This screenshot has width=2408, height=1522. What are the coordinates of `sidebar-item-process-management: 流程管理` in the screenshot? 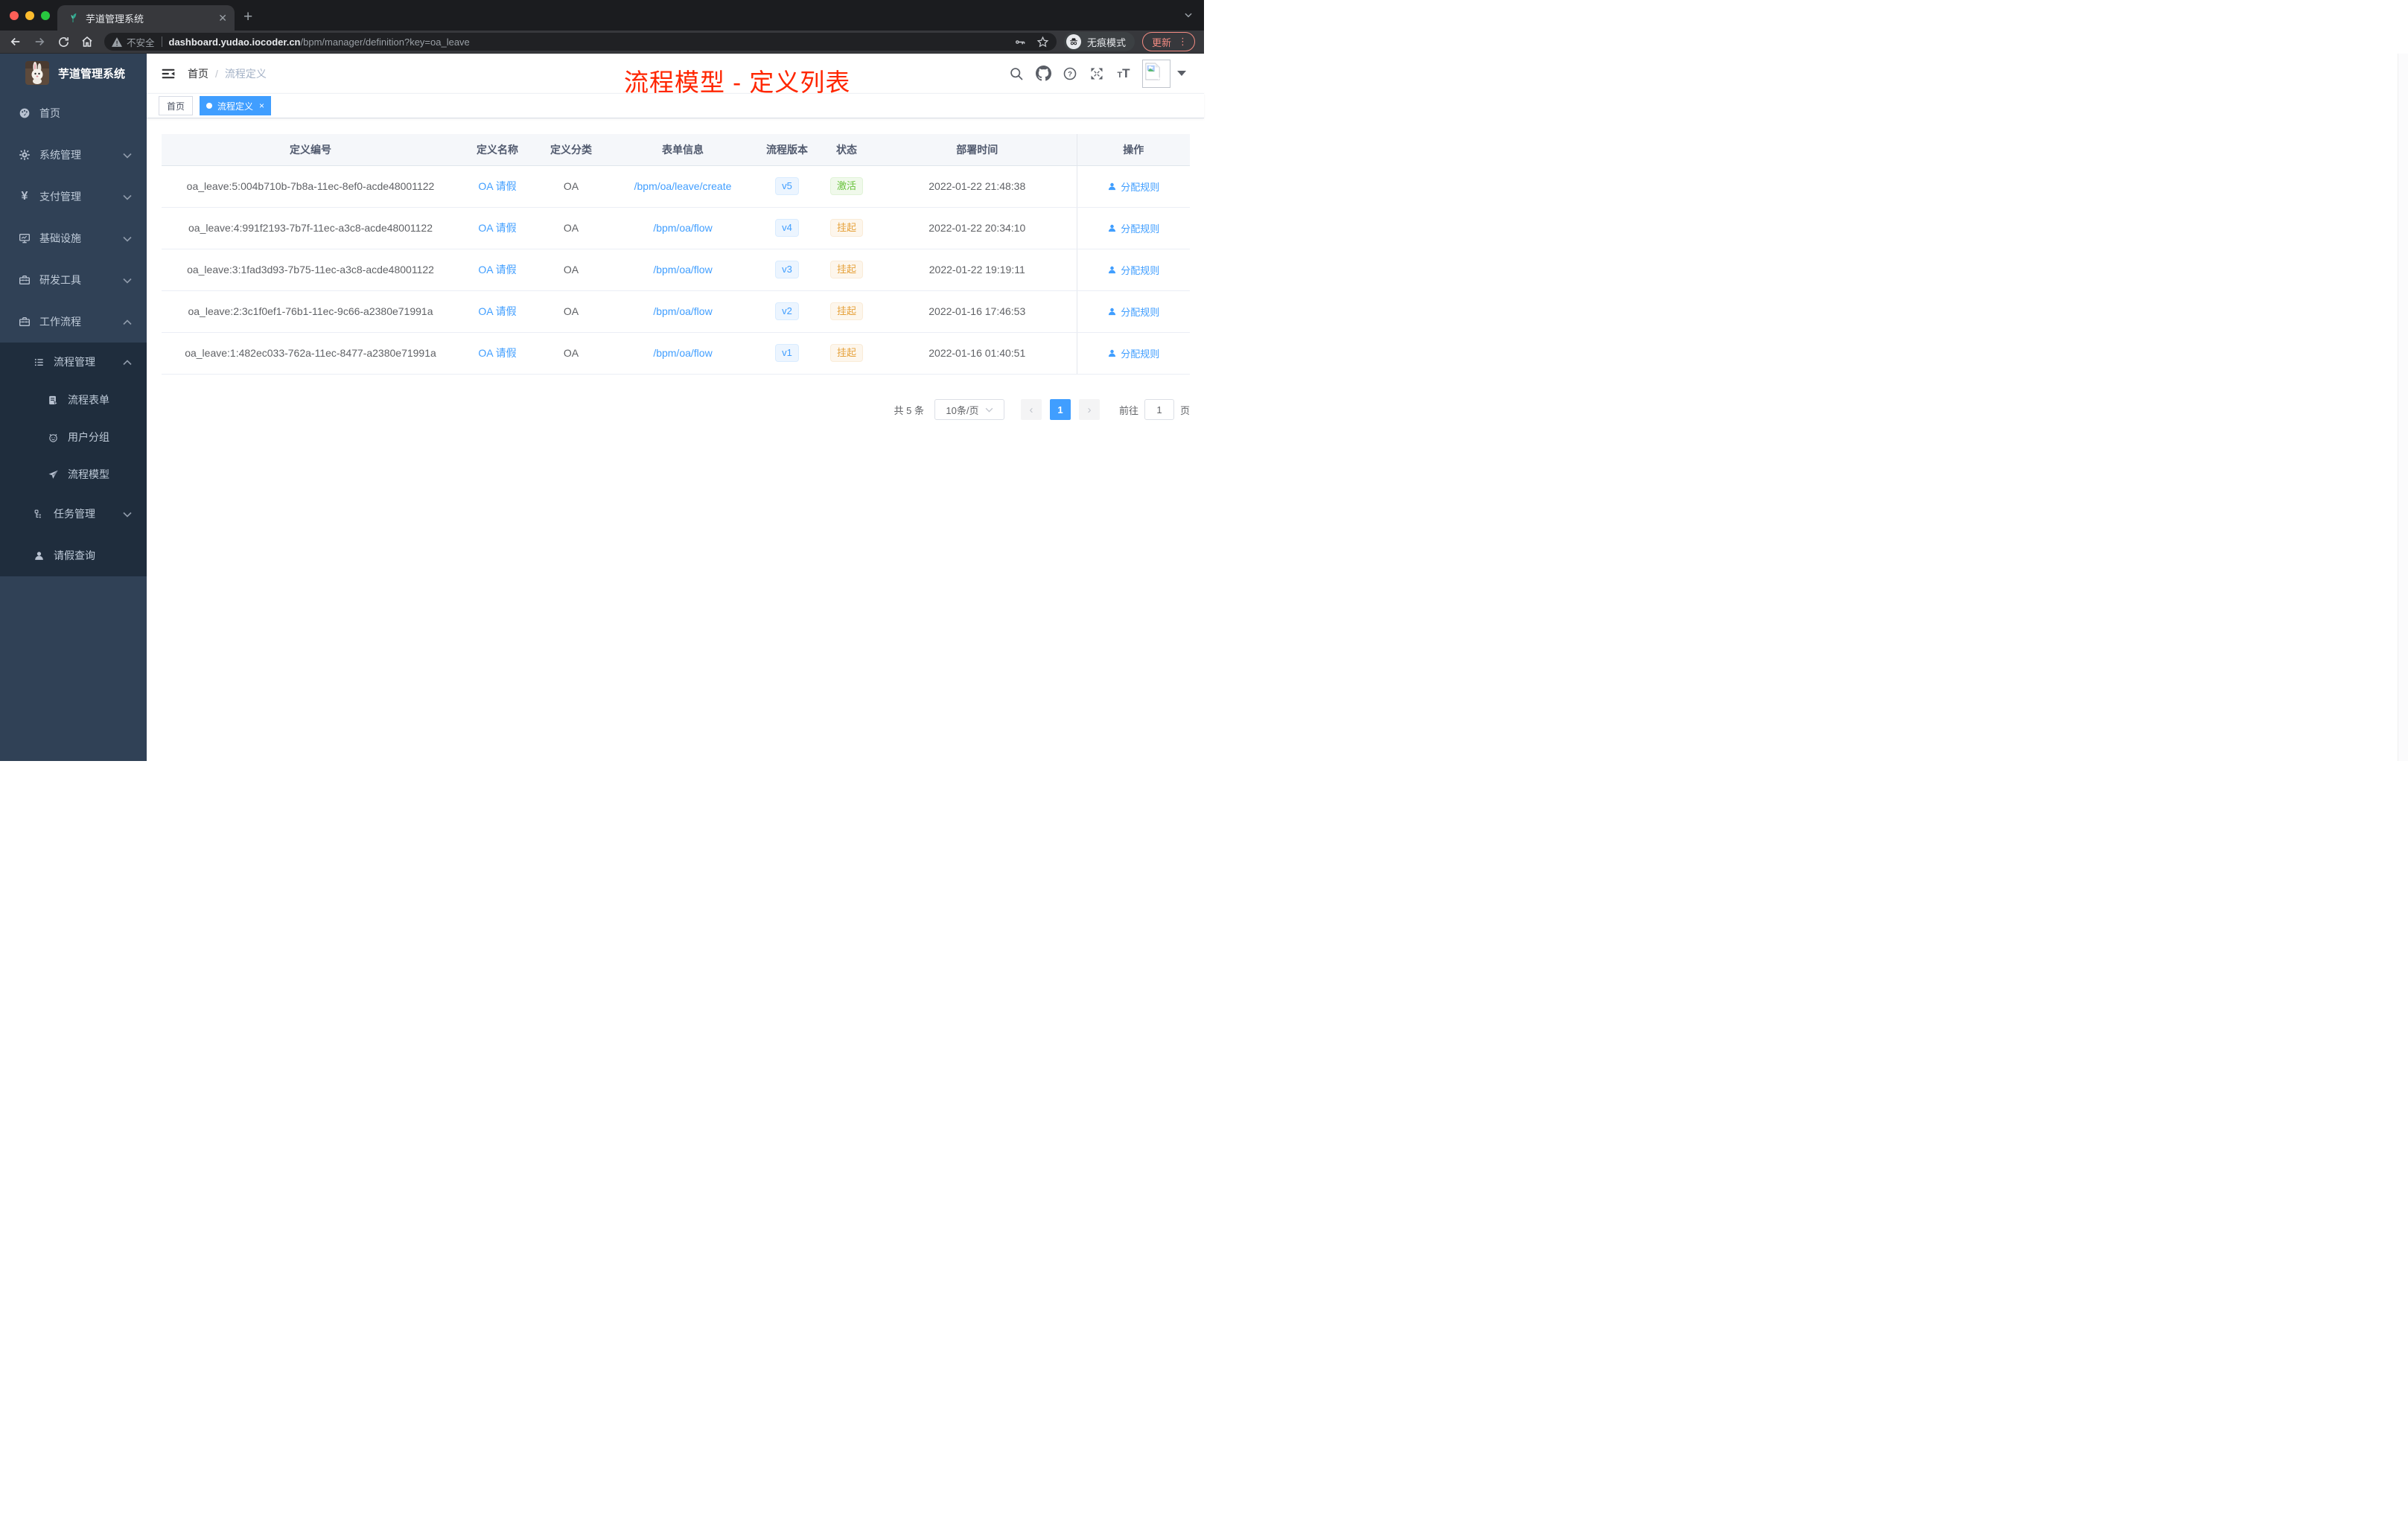 It's located at (73, 362).